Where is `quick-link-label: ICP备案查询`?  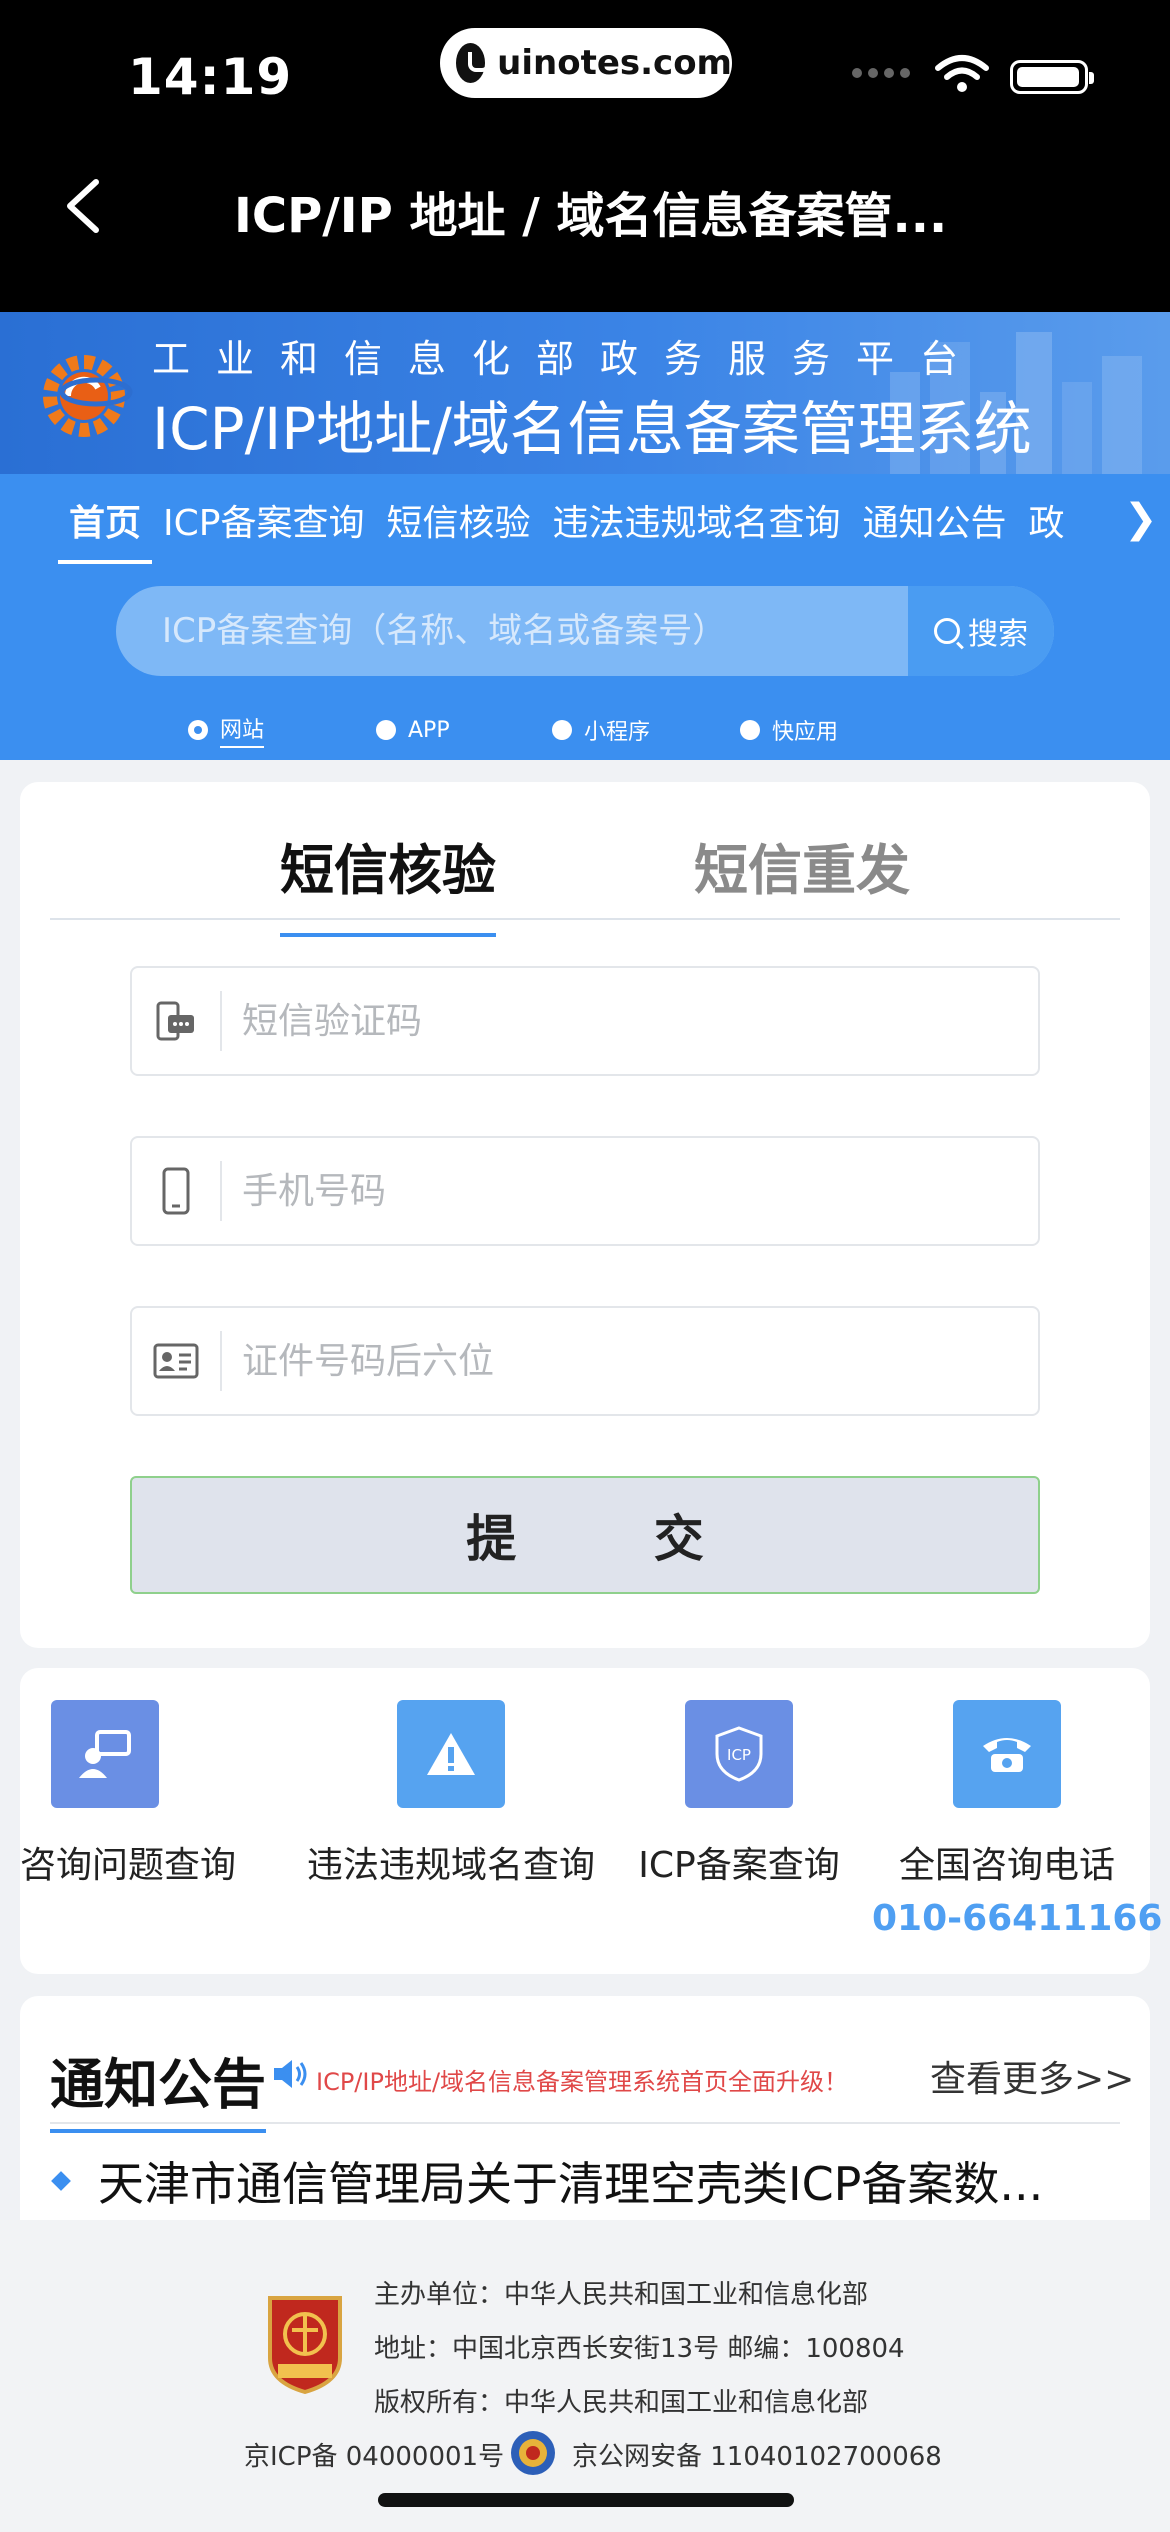
quick-link-label: ICP备案查询 is located at coordinates (739, 1865).